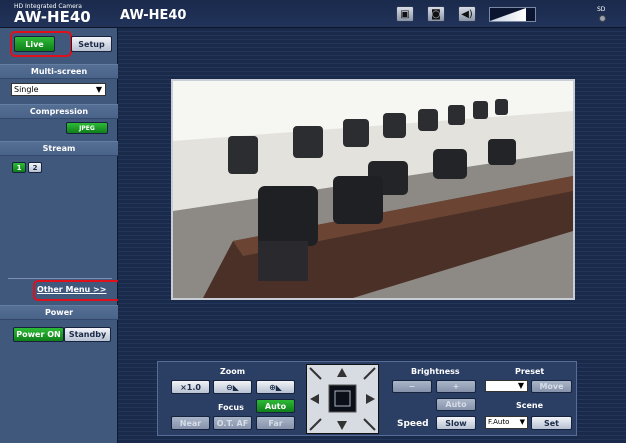 The width and height of the screenshot is (626, 443). Describe the element at coordinates (26, 89) in the screenshot. I see `multiscreen-value: Single` at that location.